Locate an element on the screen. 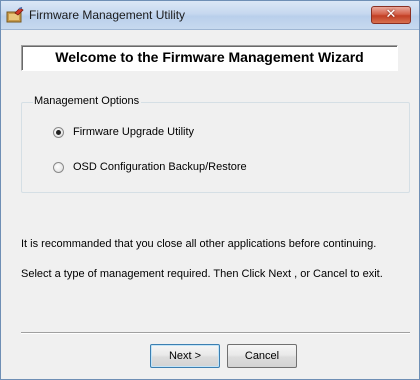  next-button: Next > is located at coordinates (185, 356).